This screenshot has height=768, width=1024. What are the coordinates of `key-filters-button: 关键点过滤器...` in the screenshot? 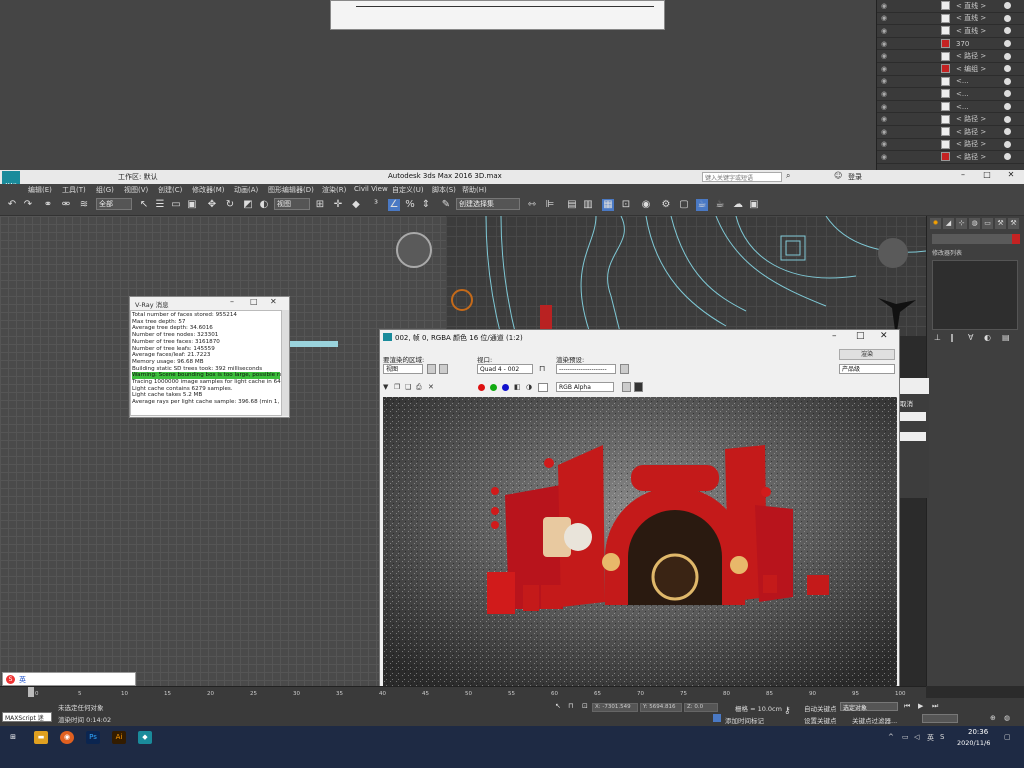 It's located at (874, 720).